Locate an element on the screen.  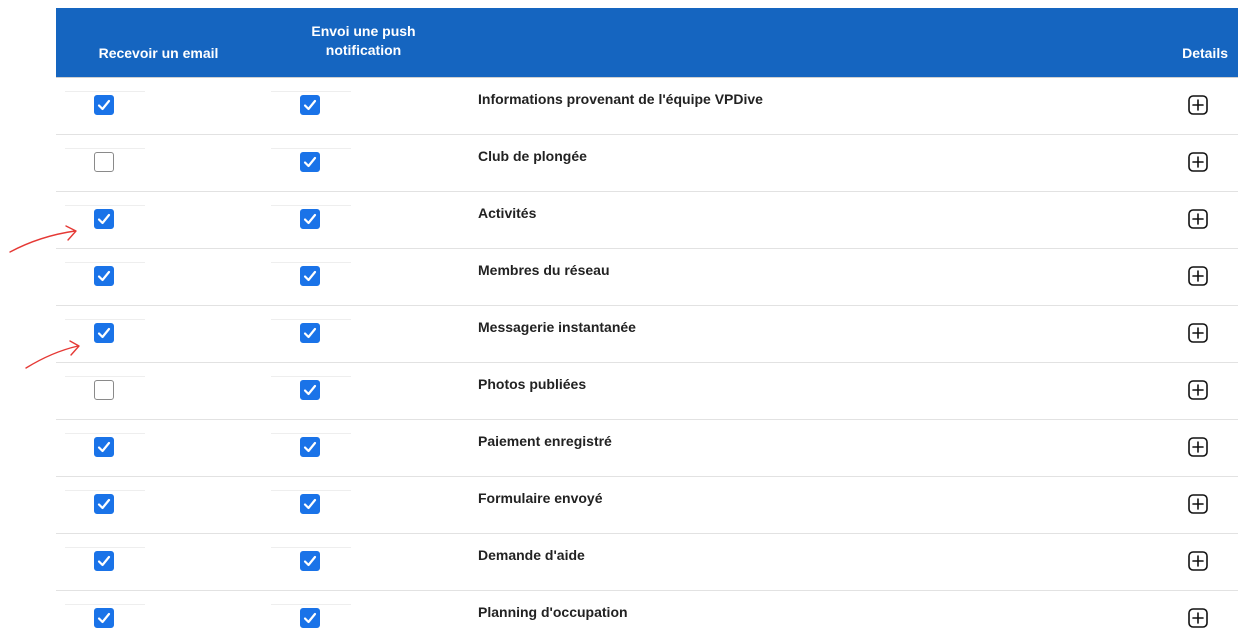
header-push-line2: notification is located at coordinates (363, 50).